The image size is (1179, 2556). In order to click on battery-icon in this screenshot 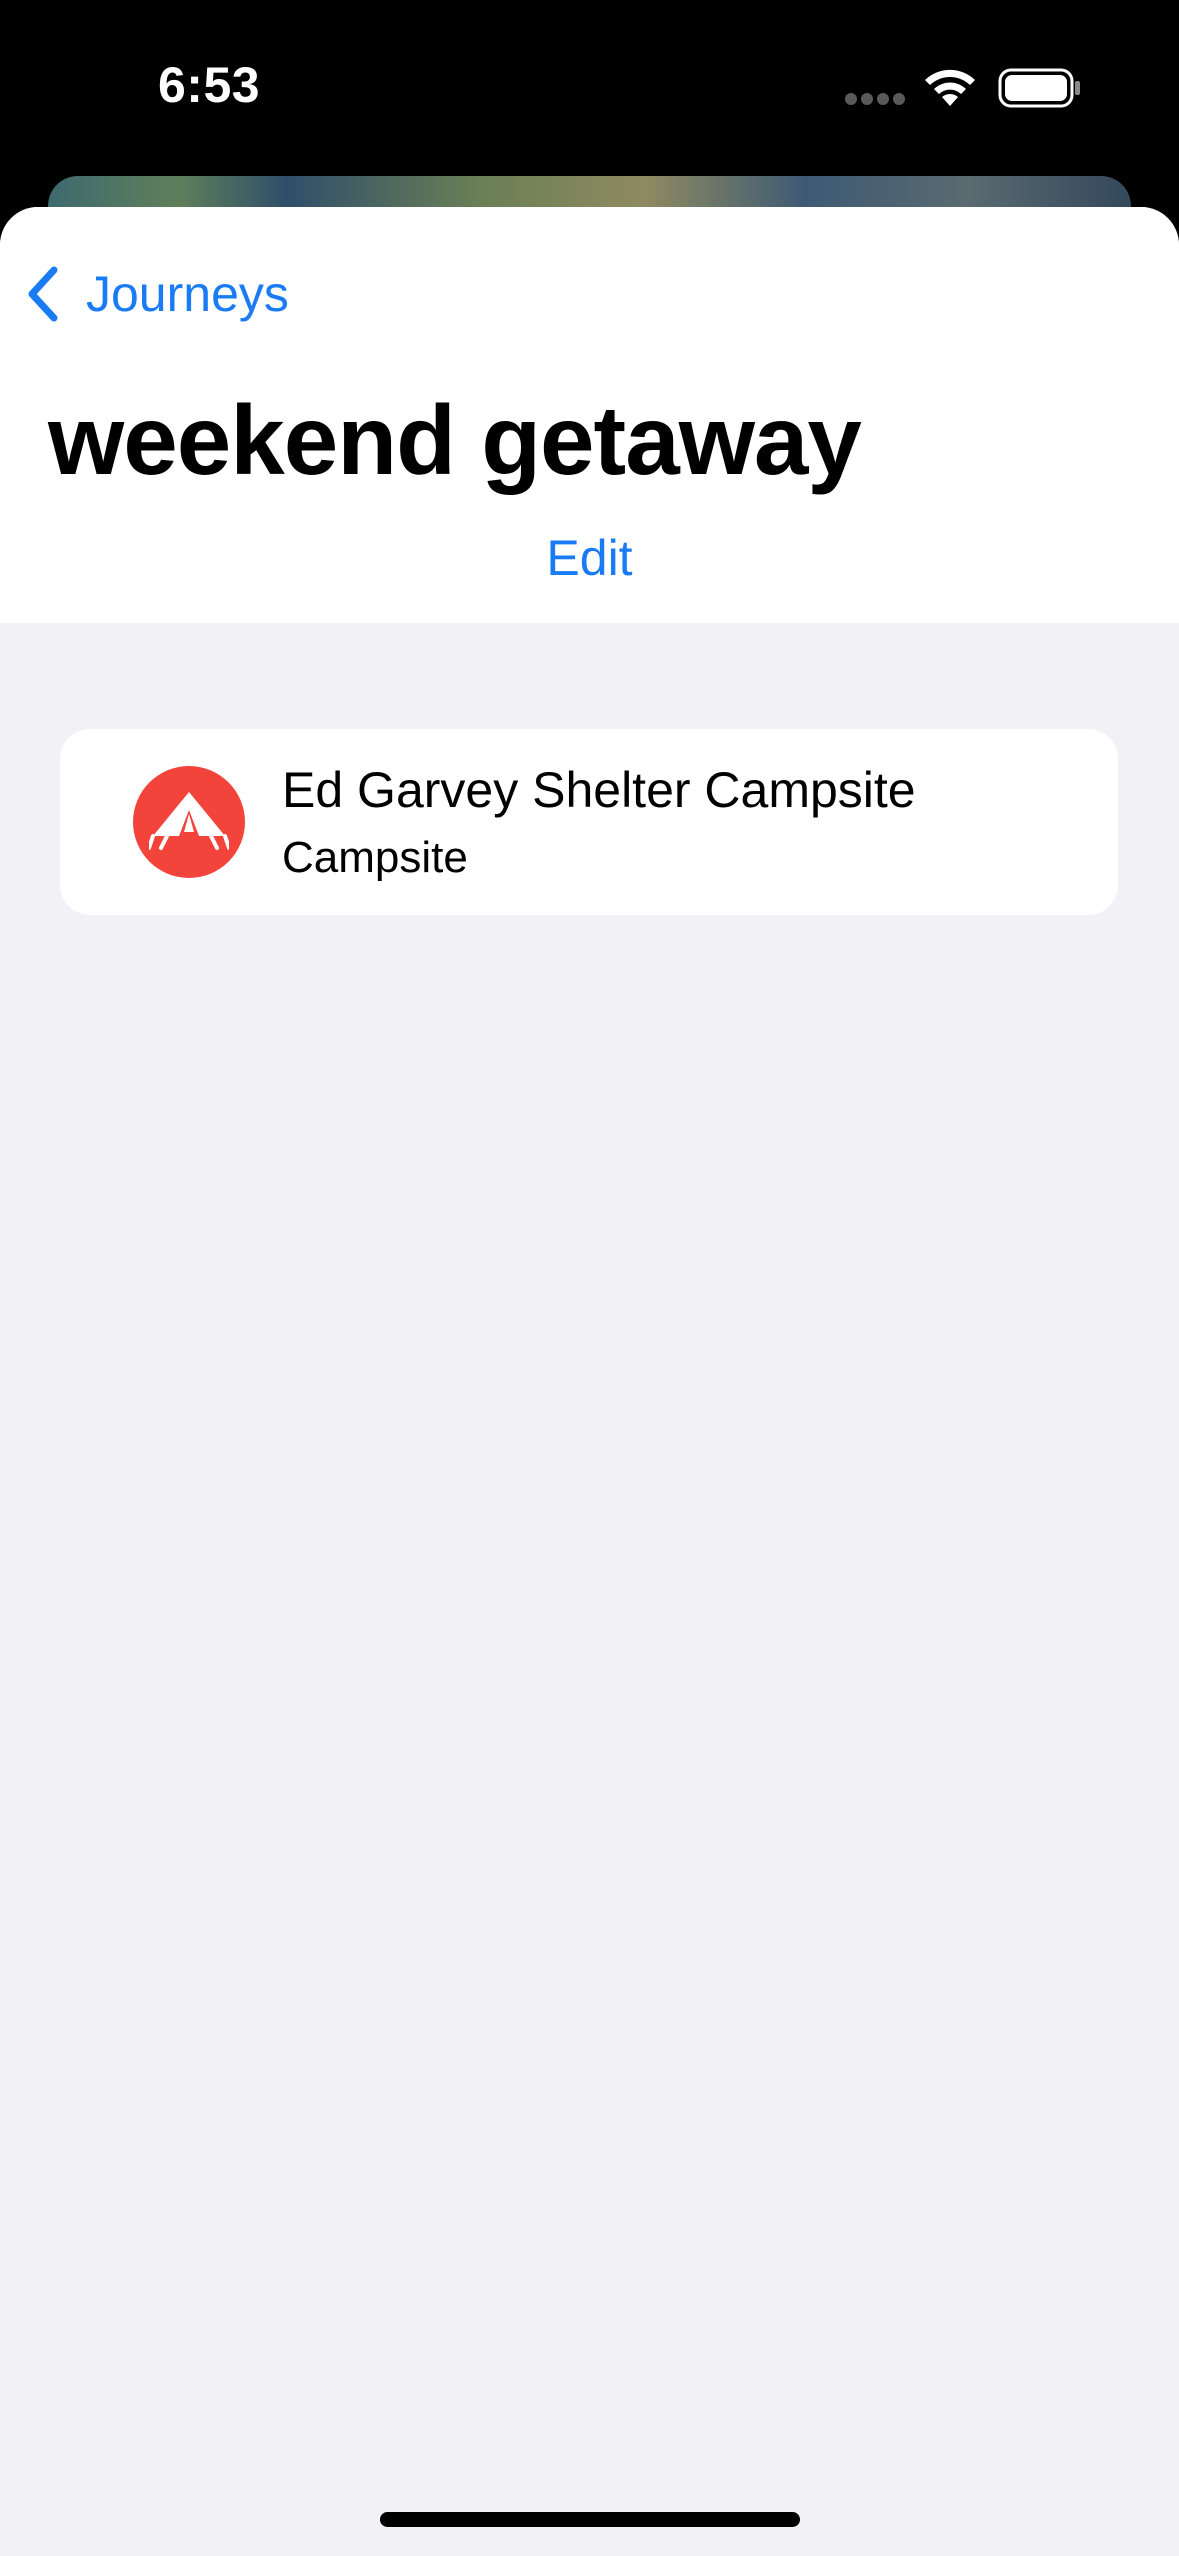, I will do `click(1039, 88)`.